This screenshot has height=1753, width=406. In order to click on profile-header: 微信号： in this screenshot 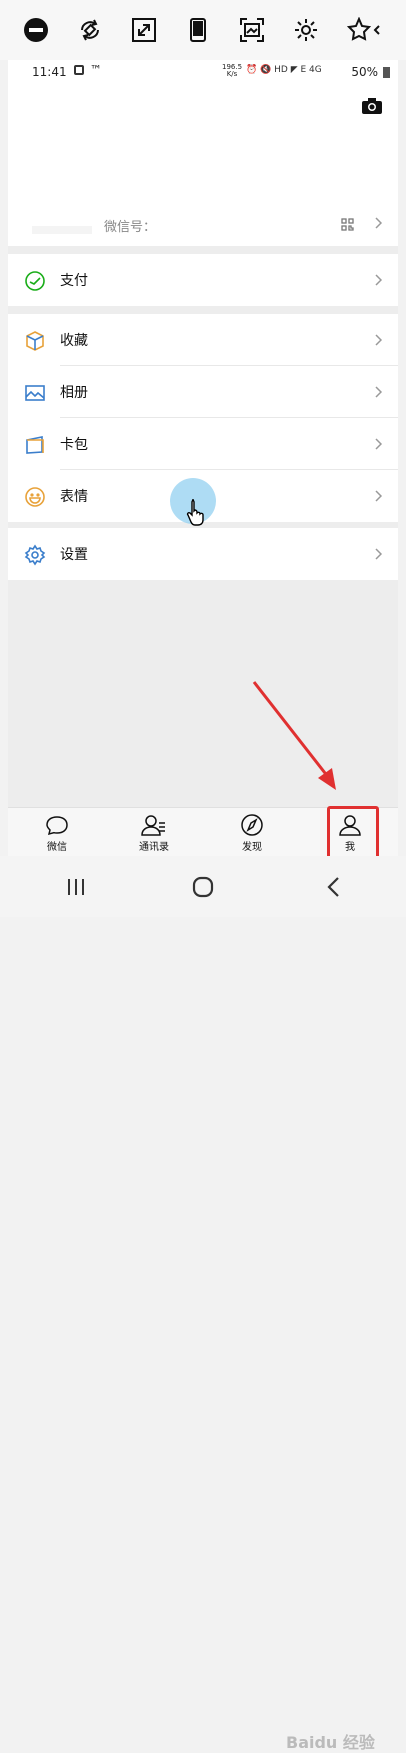, I will do `click(203, 166)`.